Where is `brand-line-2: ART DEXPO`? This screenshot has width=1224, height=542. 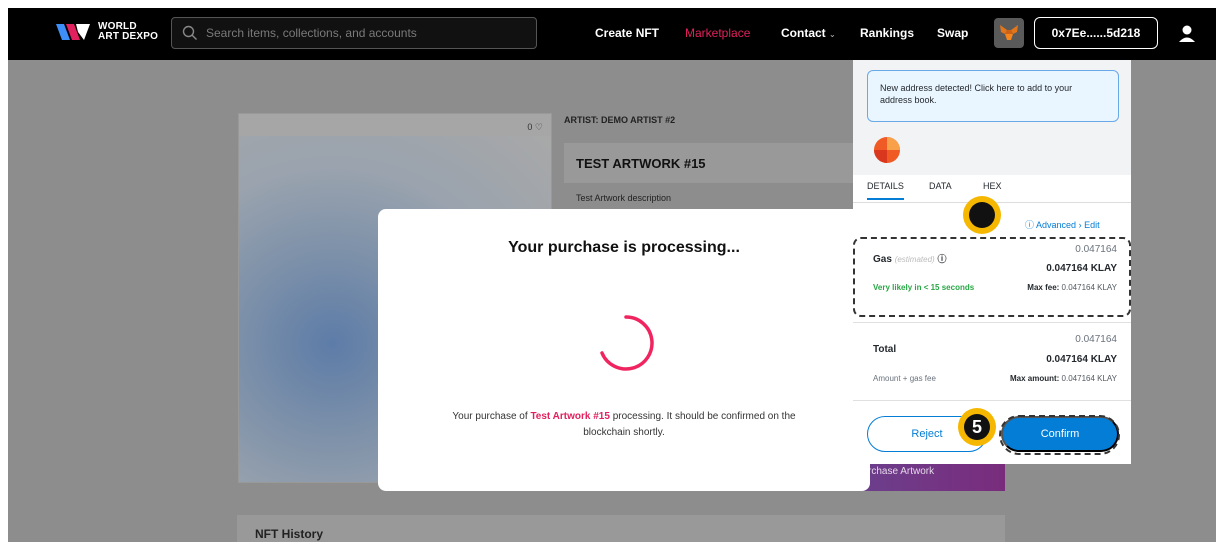
brand-line-2: ART DEXPO is located at coordinates (128, 36).